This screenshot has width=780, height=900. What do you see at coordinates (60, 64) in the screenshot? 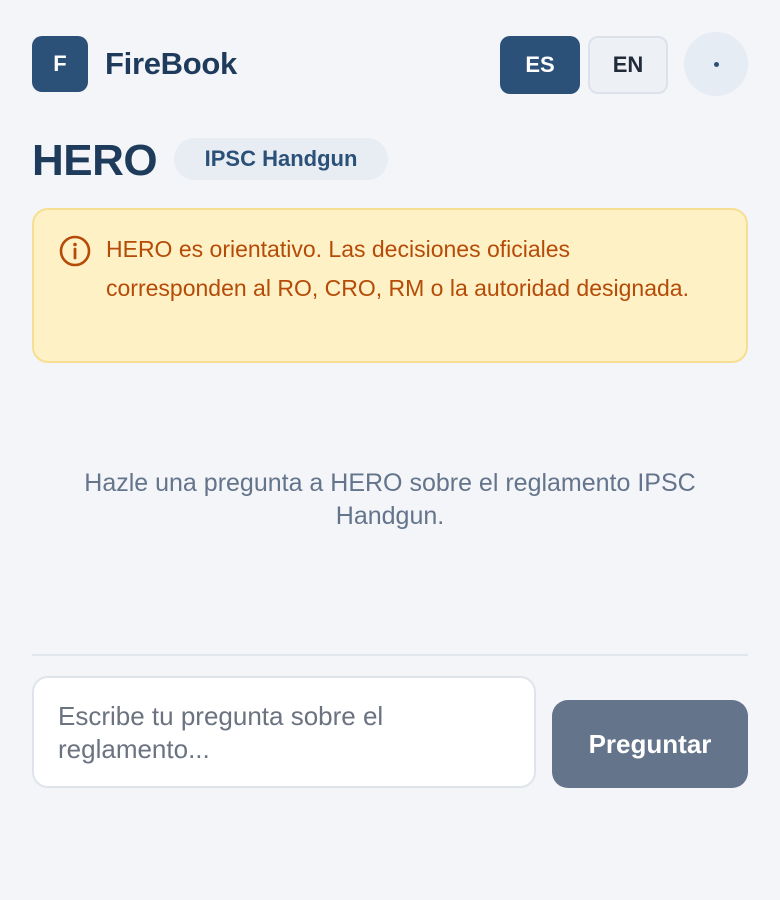
I see `logo-badge: F` at bounding box center [60, 64].